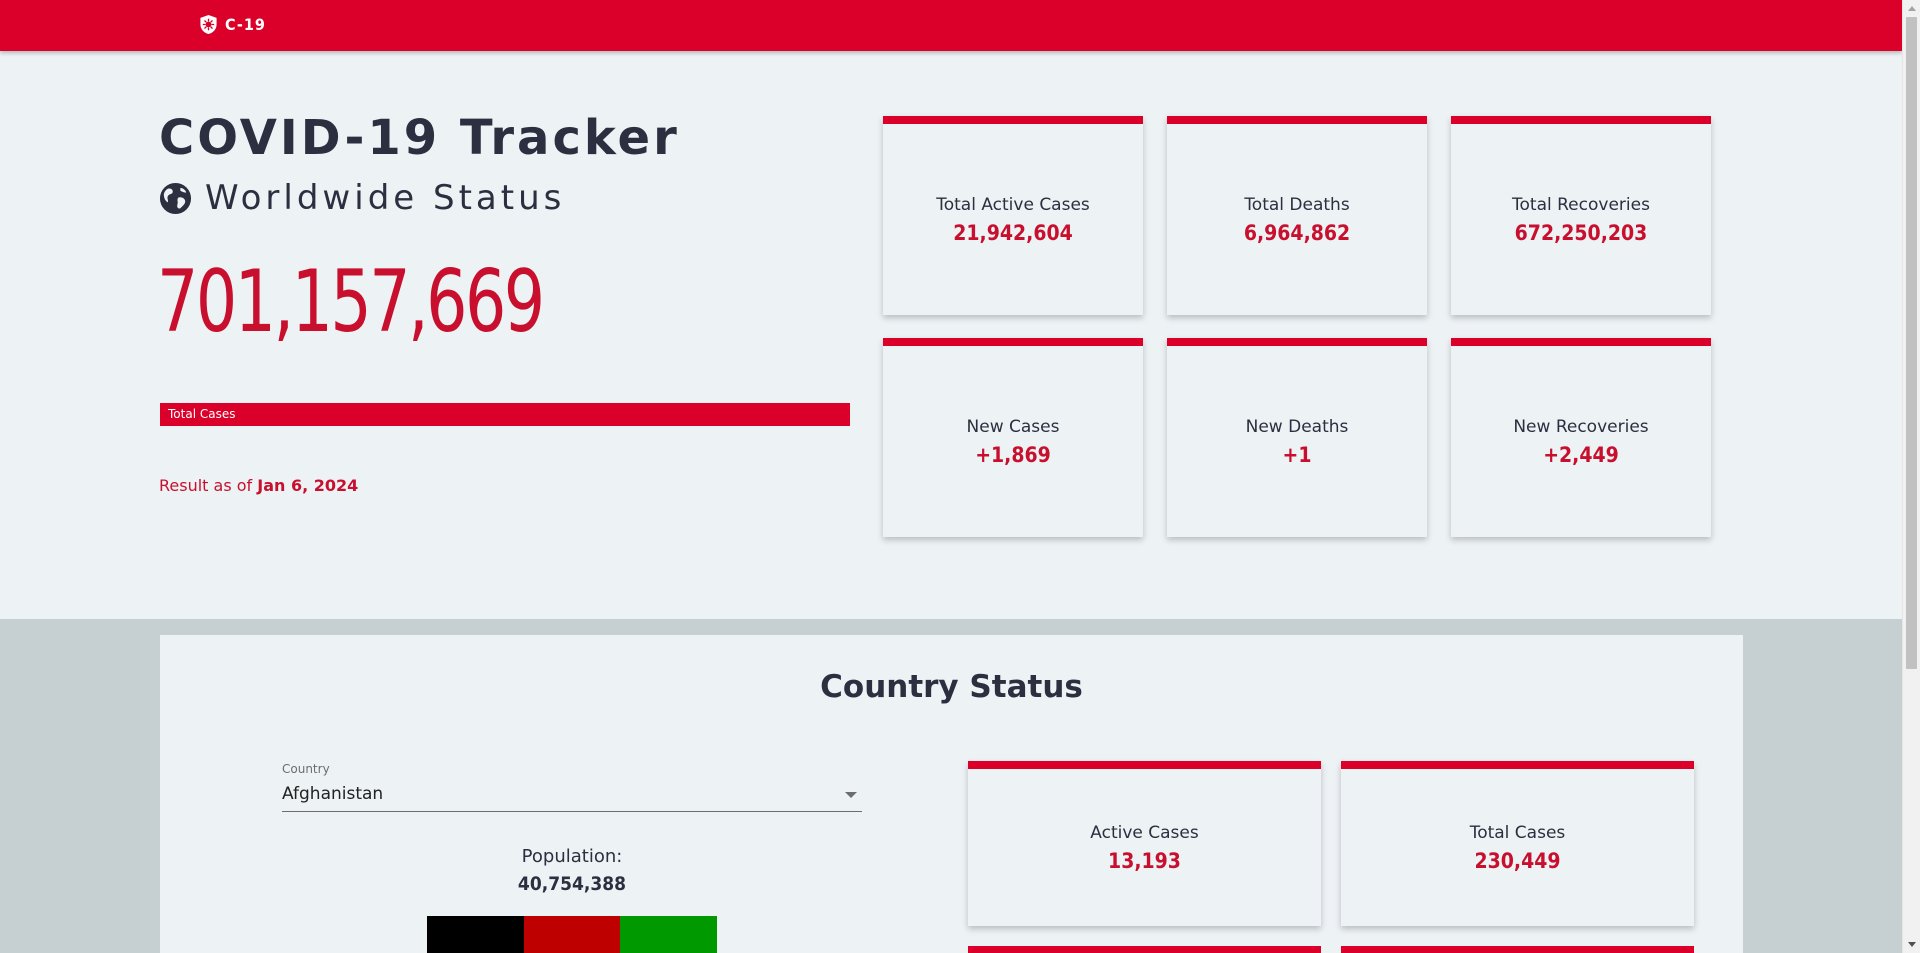 This screenshot has height=953, width=1920. Describe the element at coordinates (951, 687) in the screenshot. I see `country-status-title: Country Status` at that location.